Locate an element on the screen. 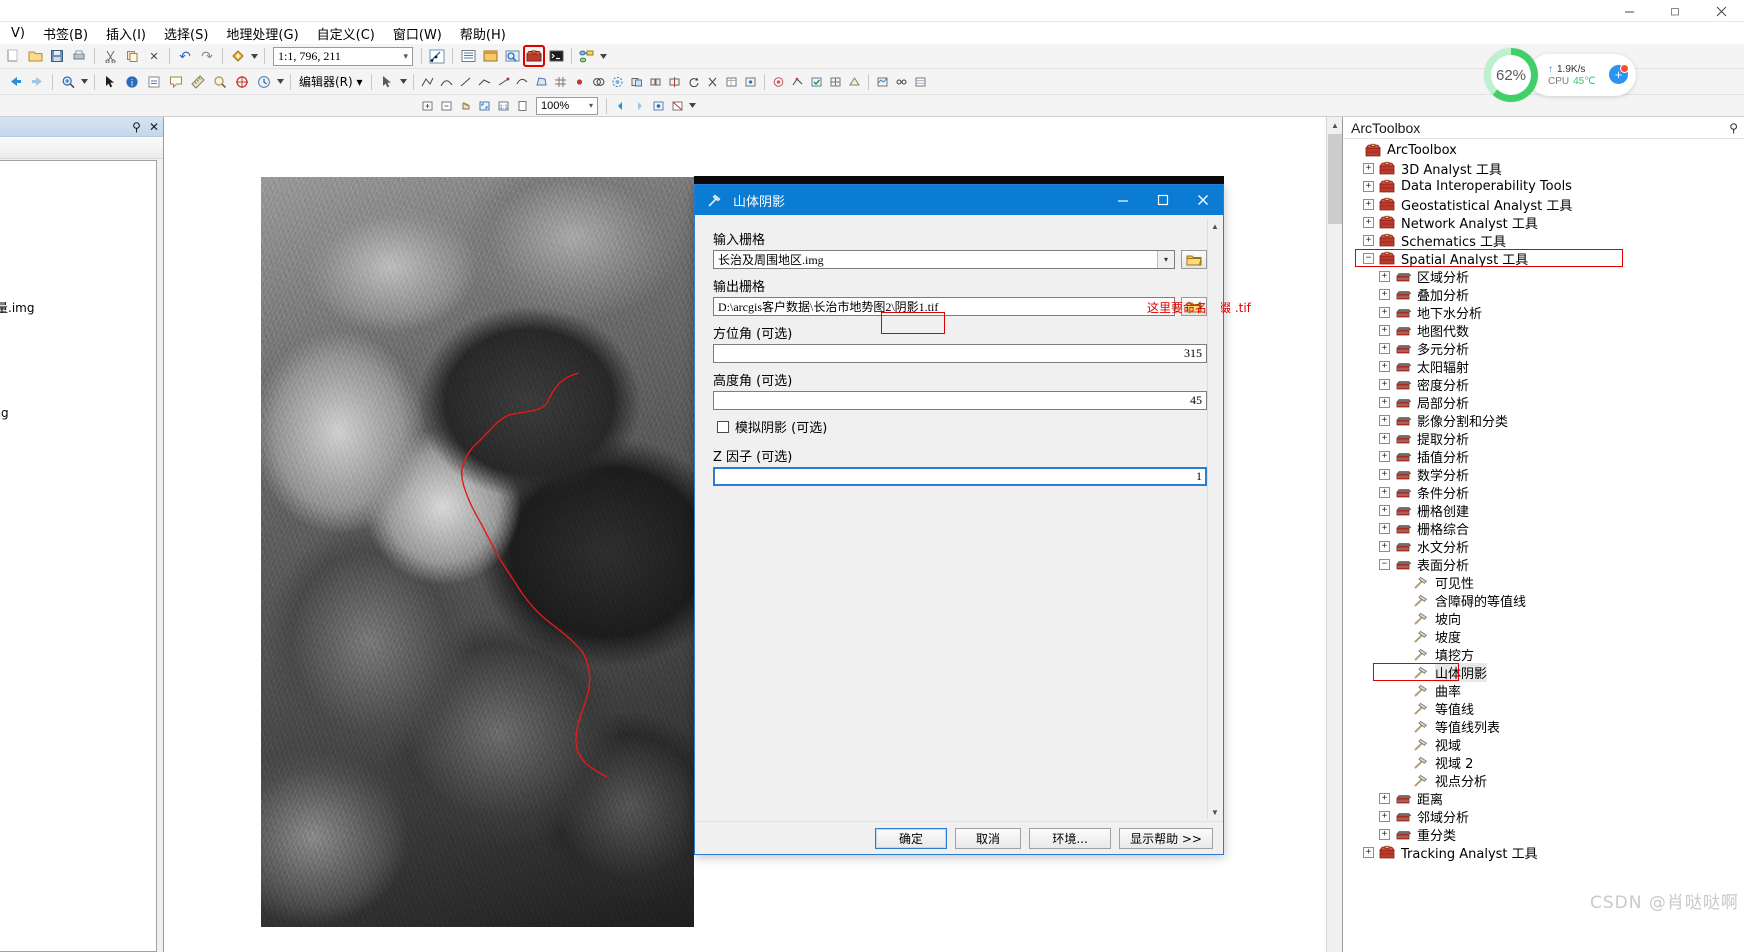 Image resolution: width=1744 pixels, height=952 pixels. sketch-snap-icon is located at coordinates (750, 82).